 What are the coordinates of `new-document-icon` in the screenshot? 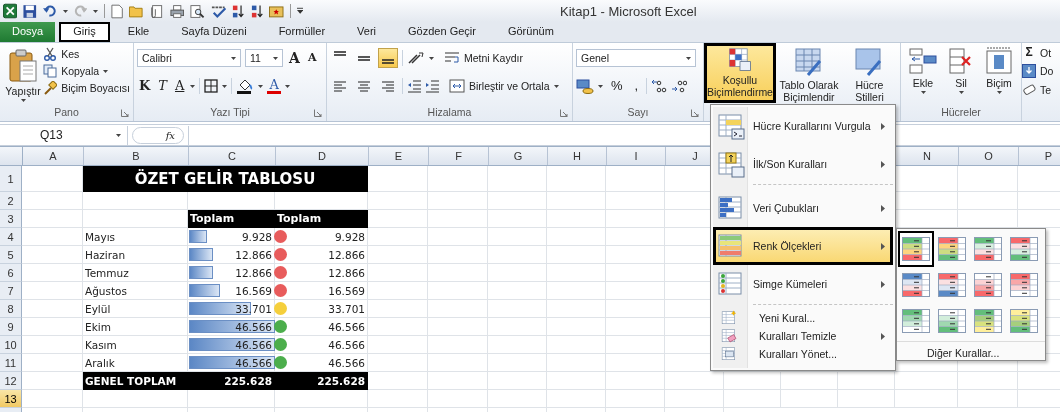 It's located at (117, 11).